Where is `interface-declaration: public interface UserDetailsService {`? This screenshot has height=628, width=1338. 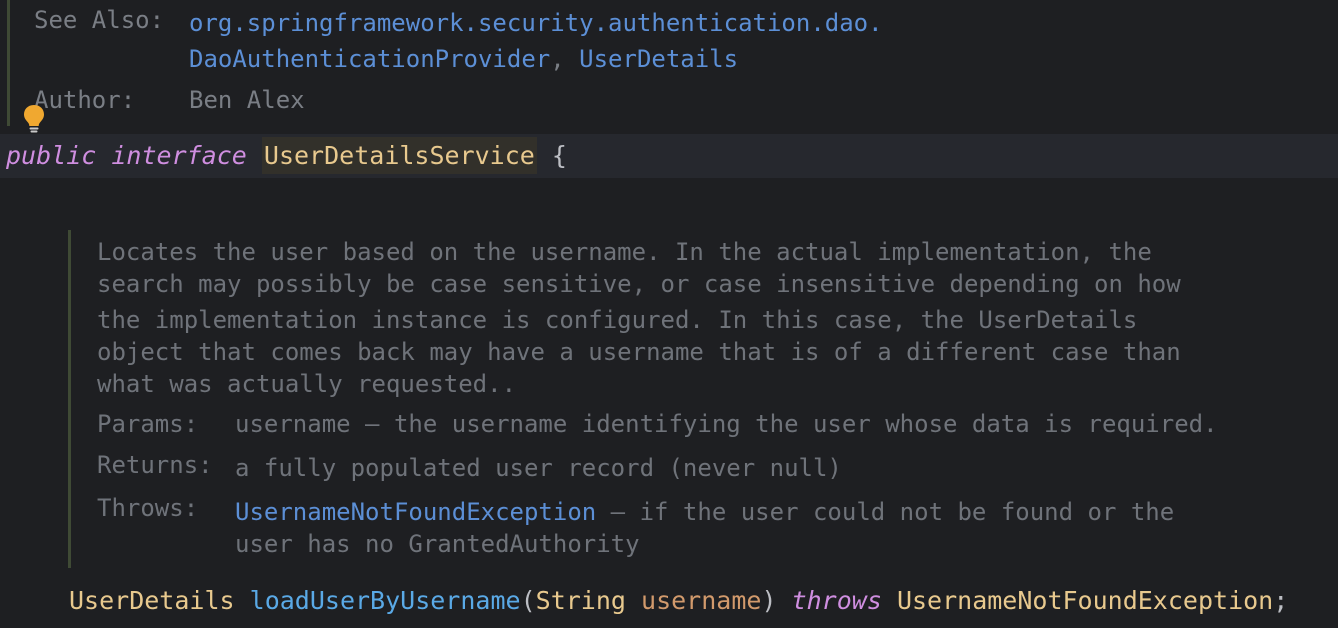 interface-declaration: public interface UserDetailsService { is located at coordinates (286, 155).